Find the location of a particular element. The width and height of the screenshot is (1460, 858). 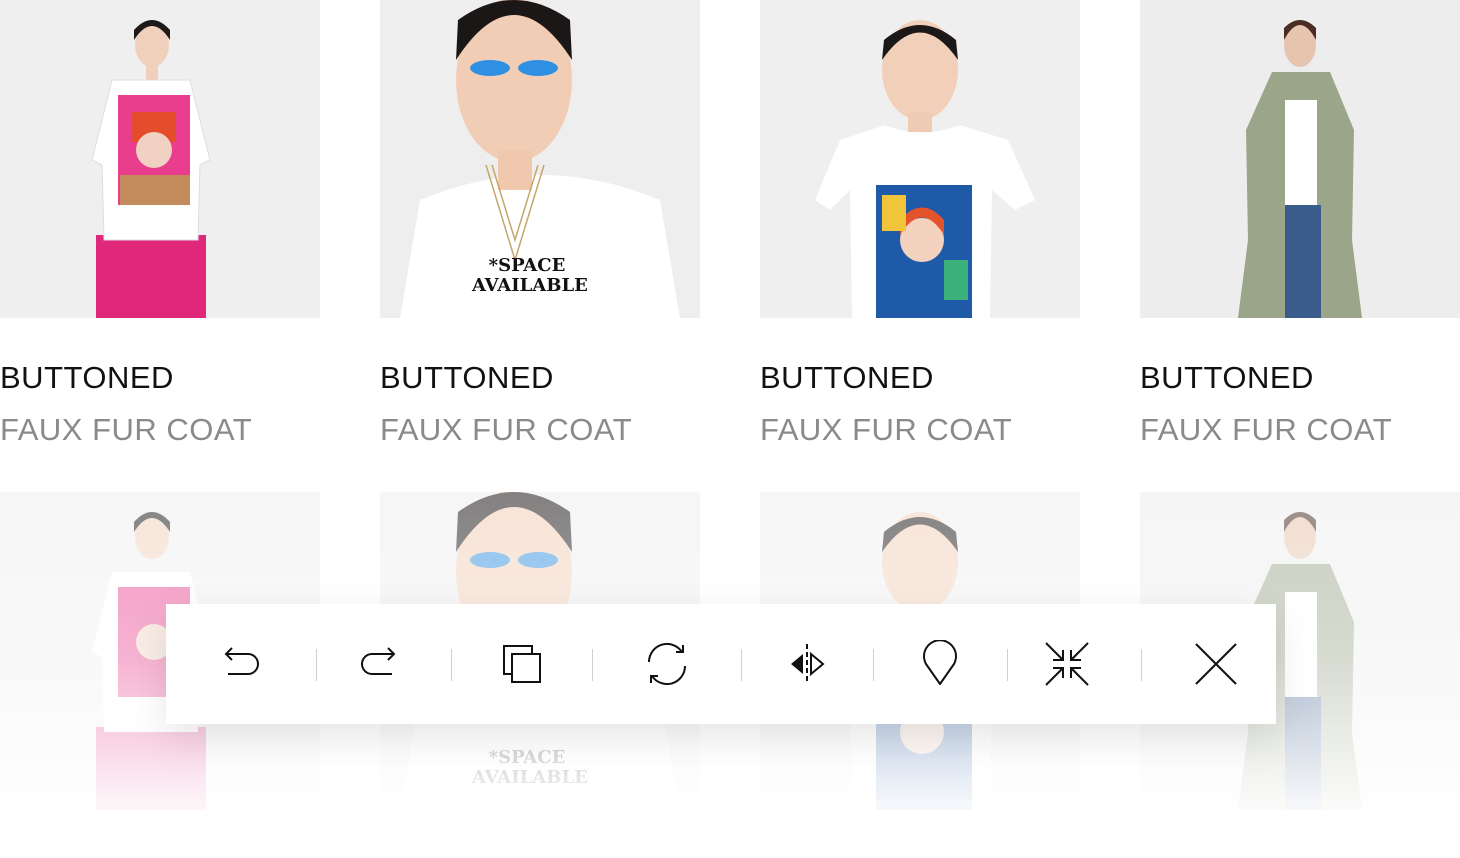

pin-button is located at coordinates (940, 664).